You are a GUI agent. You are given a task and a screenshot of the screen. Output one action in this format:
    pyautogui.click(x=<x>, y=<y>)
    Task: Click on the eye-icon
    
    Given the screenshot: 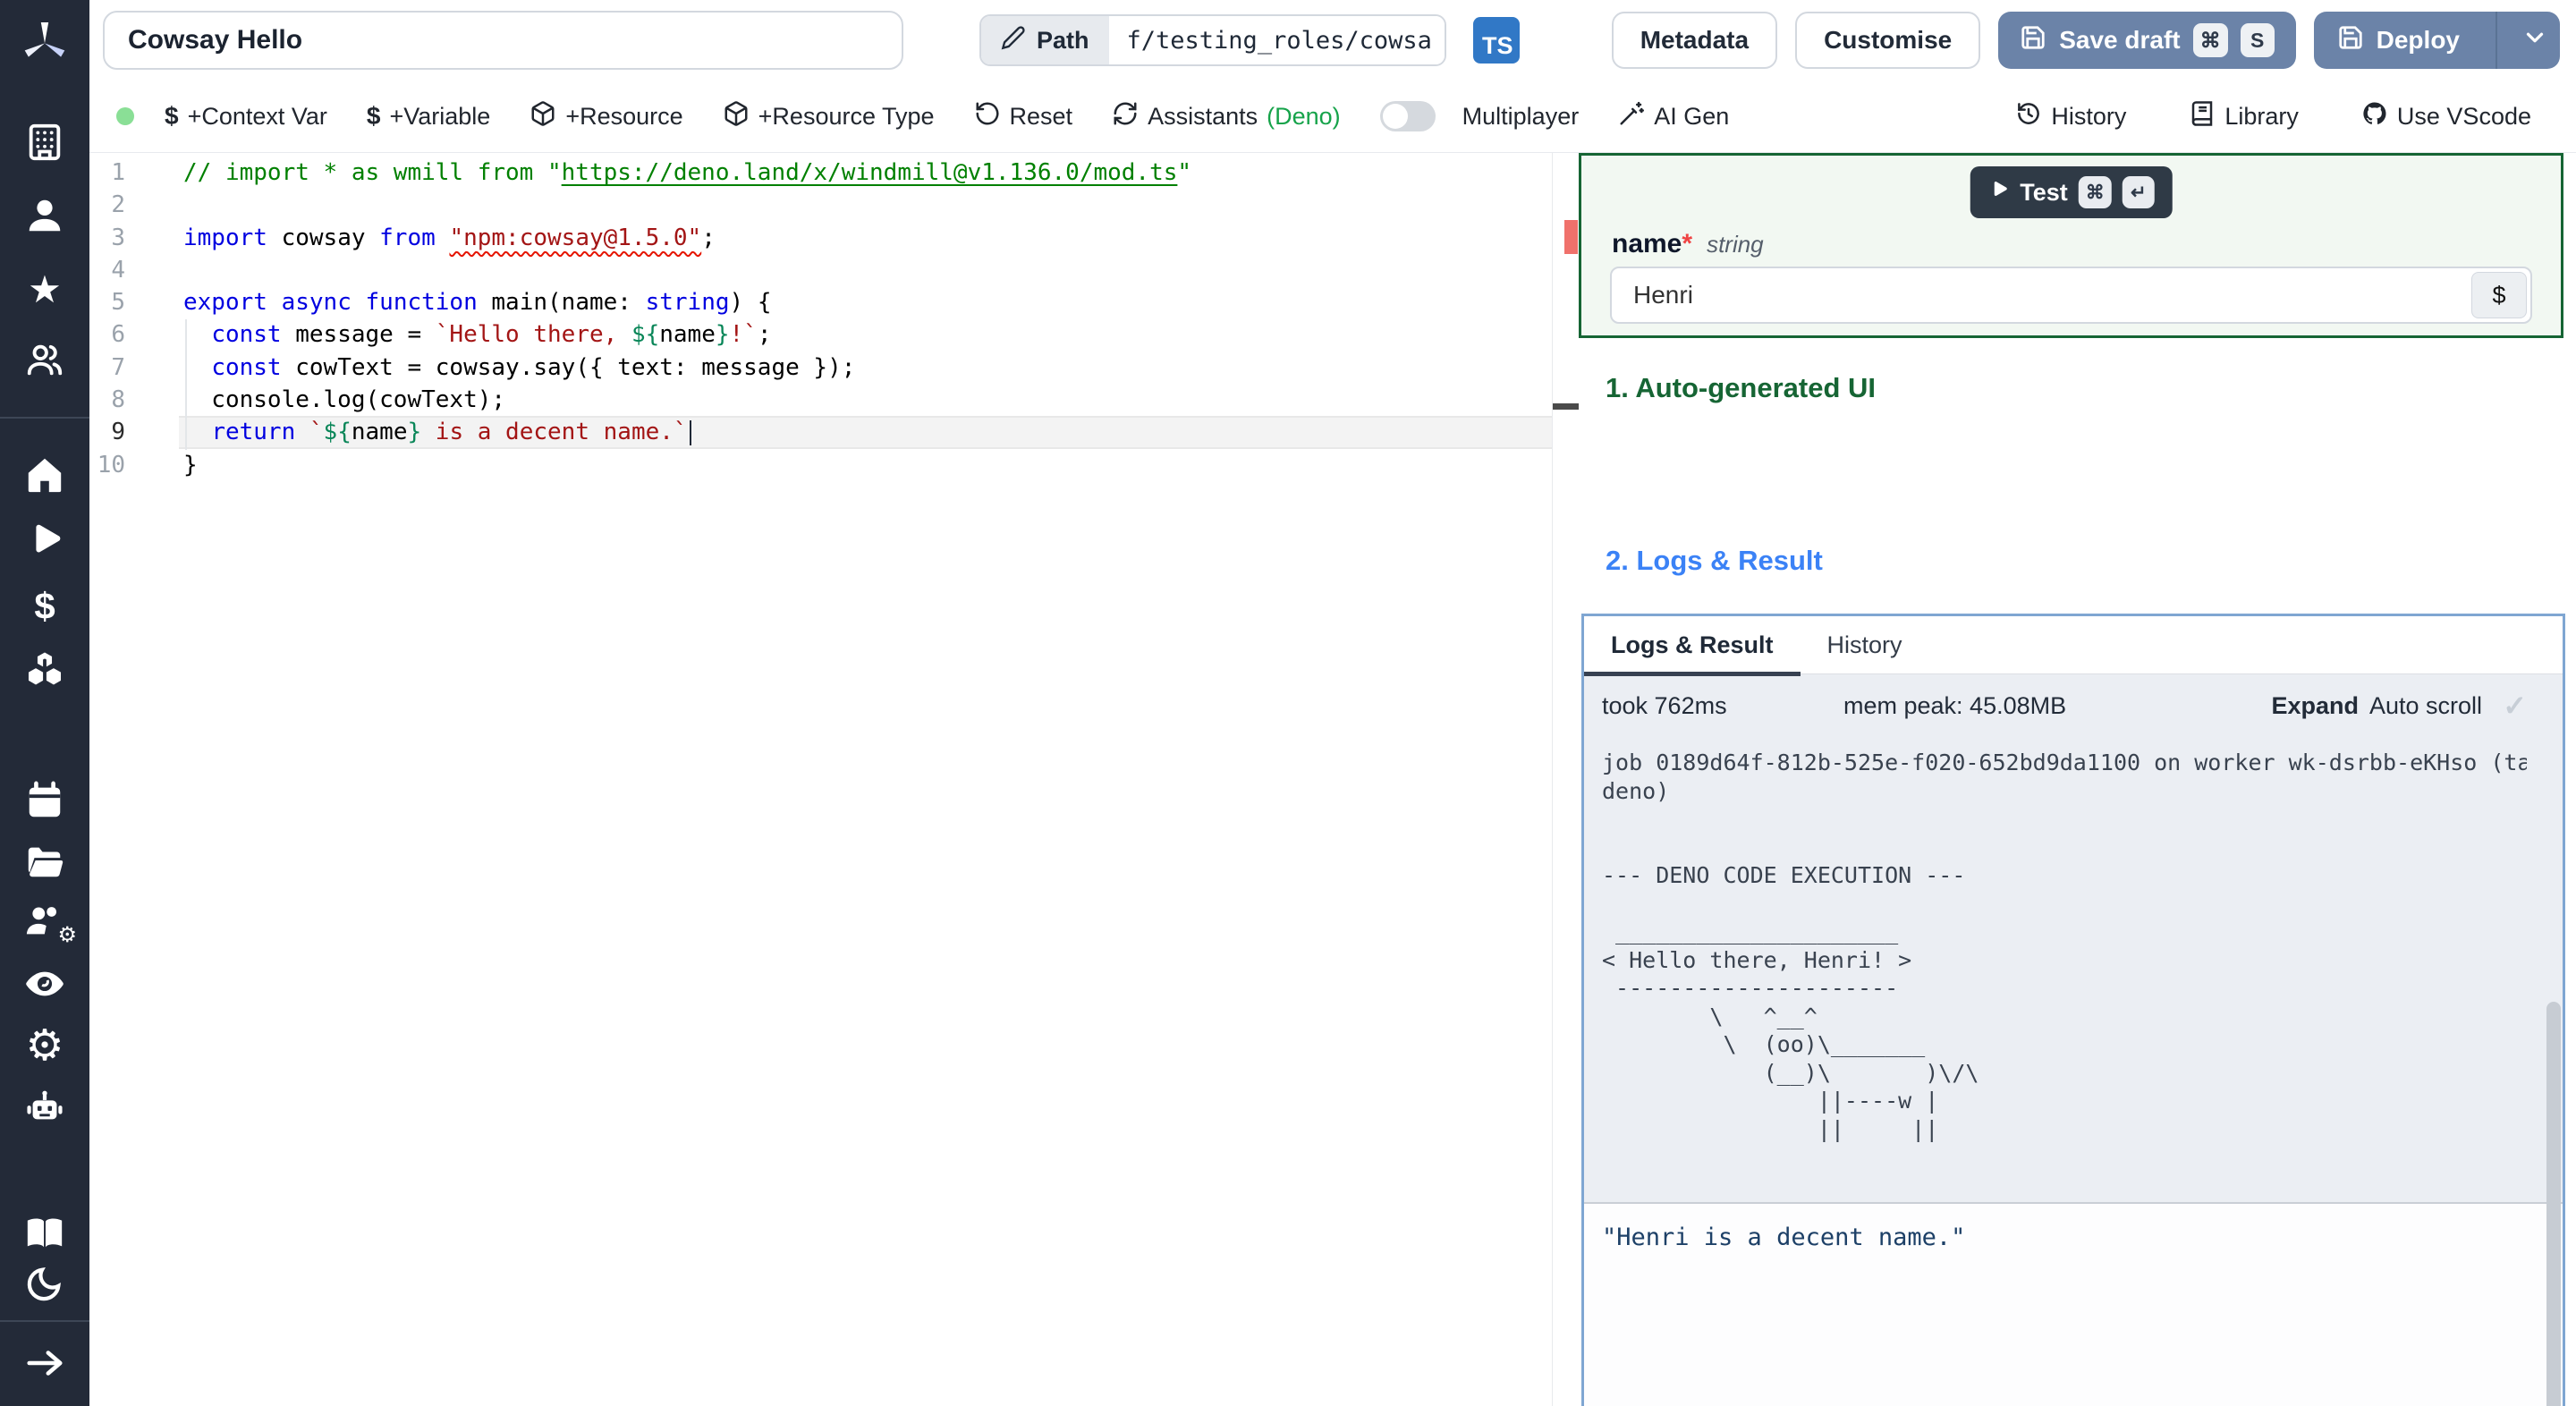 What is the action you would take?
    pyautogui.click(x=44, y=986)
    